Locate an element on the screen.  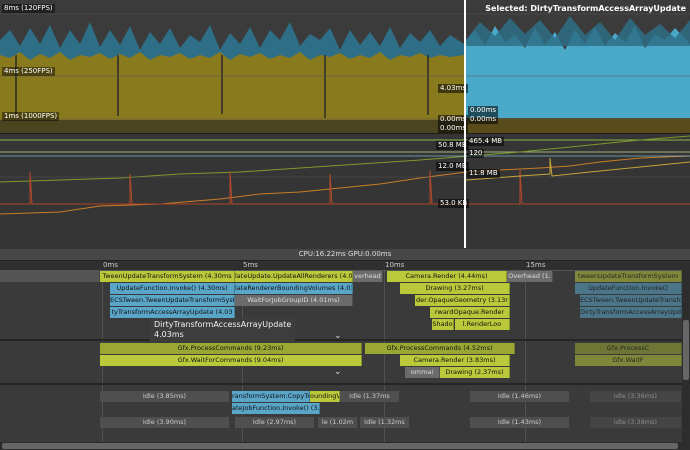
timeline-block: le (1.02m is located at coordinates (338, 422).